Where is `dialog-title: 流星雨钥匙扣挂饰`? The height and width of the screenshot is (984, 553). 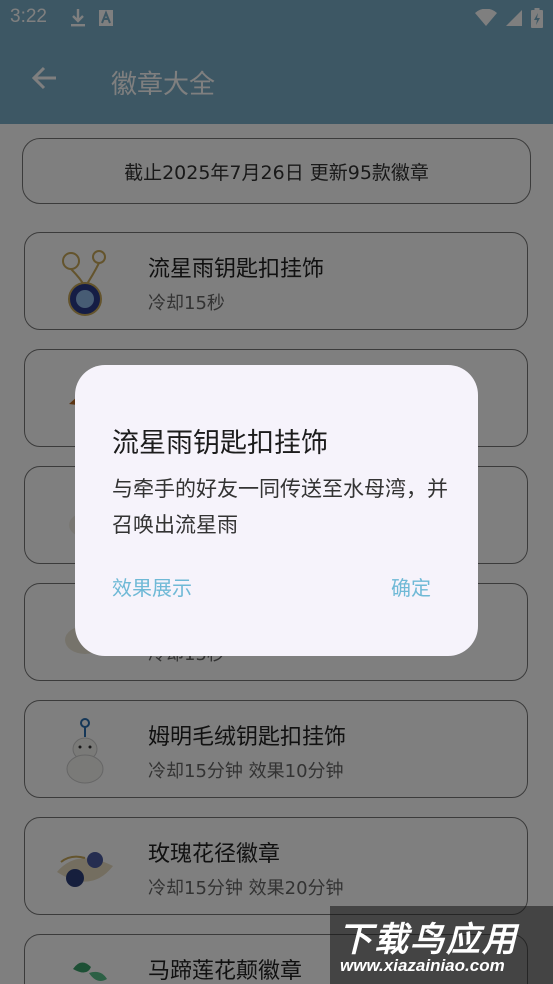
dialog-title: 流星雨钥匙扣挂饰 is located at coordinates (220, 443).